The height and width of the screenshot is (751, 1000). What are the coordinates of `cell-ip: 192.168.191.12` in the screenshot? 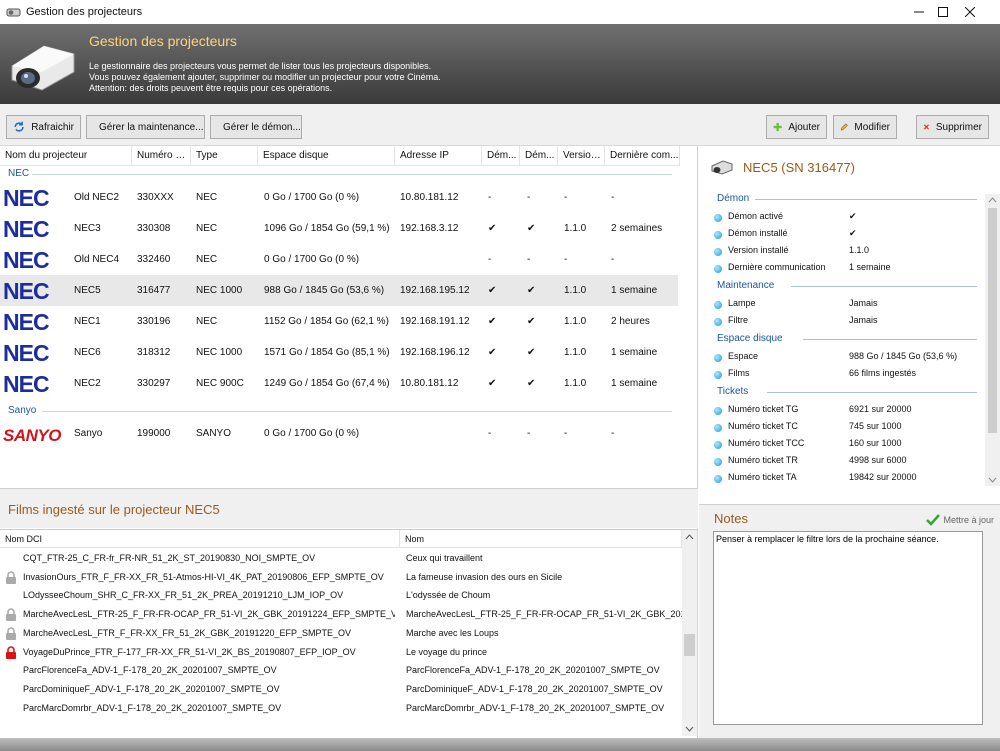 It's located at (435, 321).